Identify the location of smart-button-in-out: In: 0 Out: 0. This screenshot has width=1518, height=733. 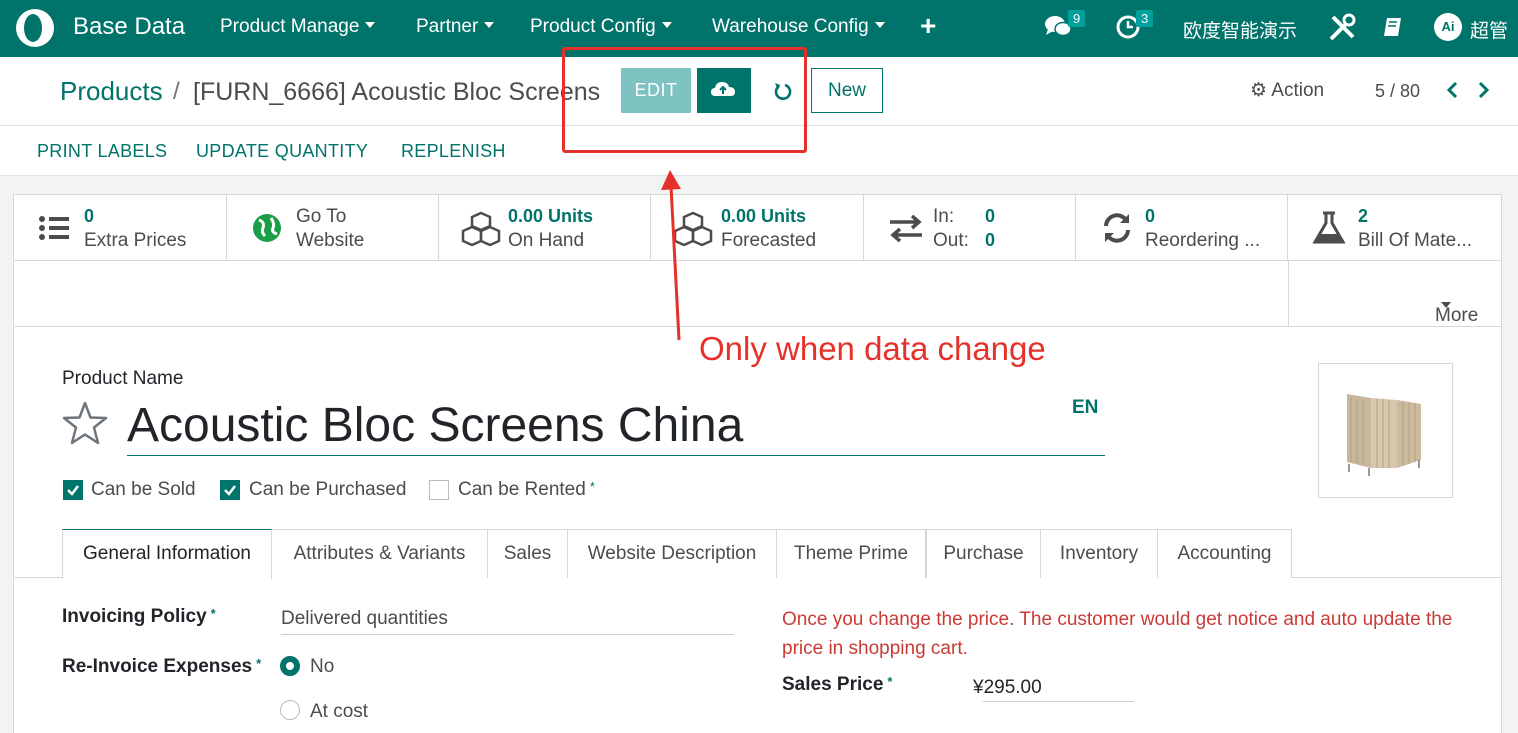
(970, 227).